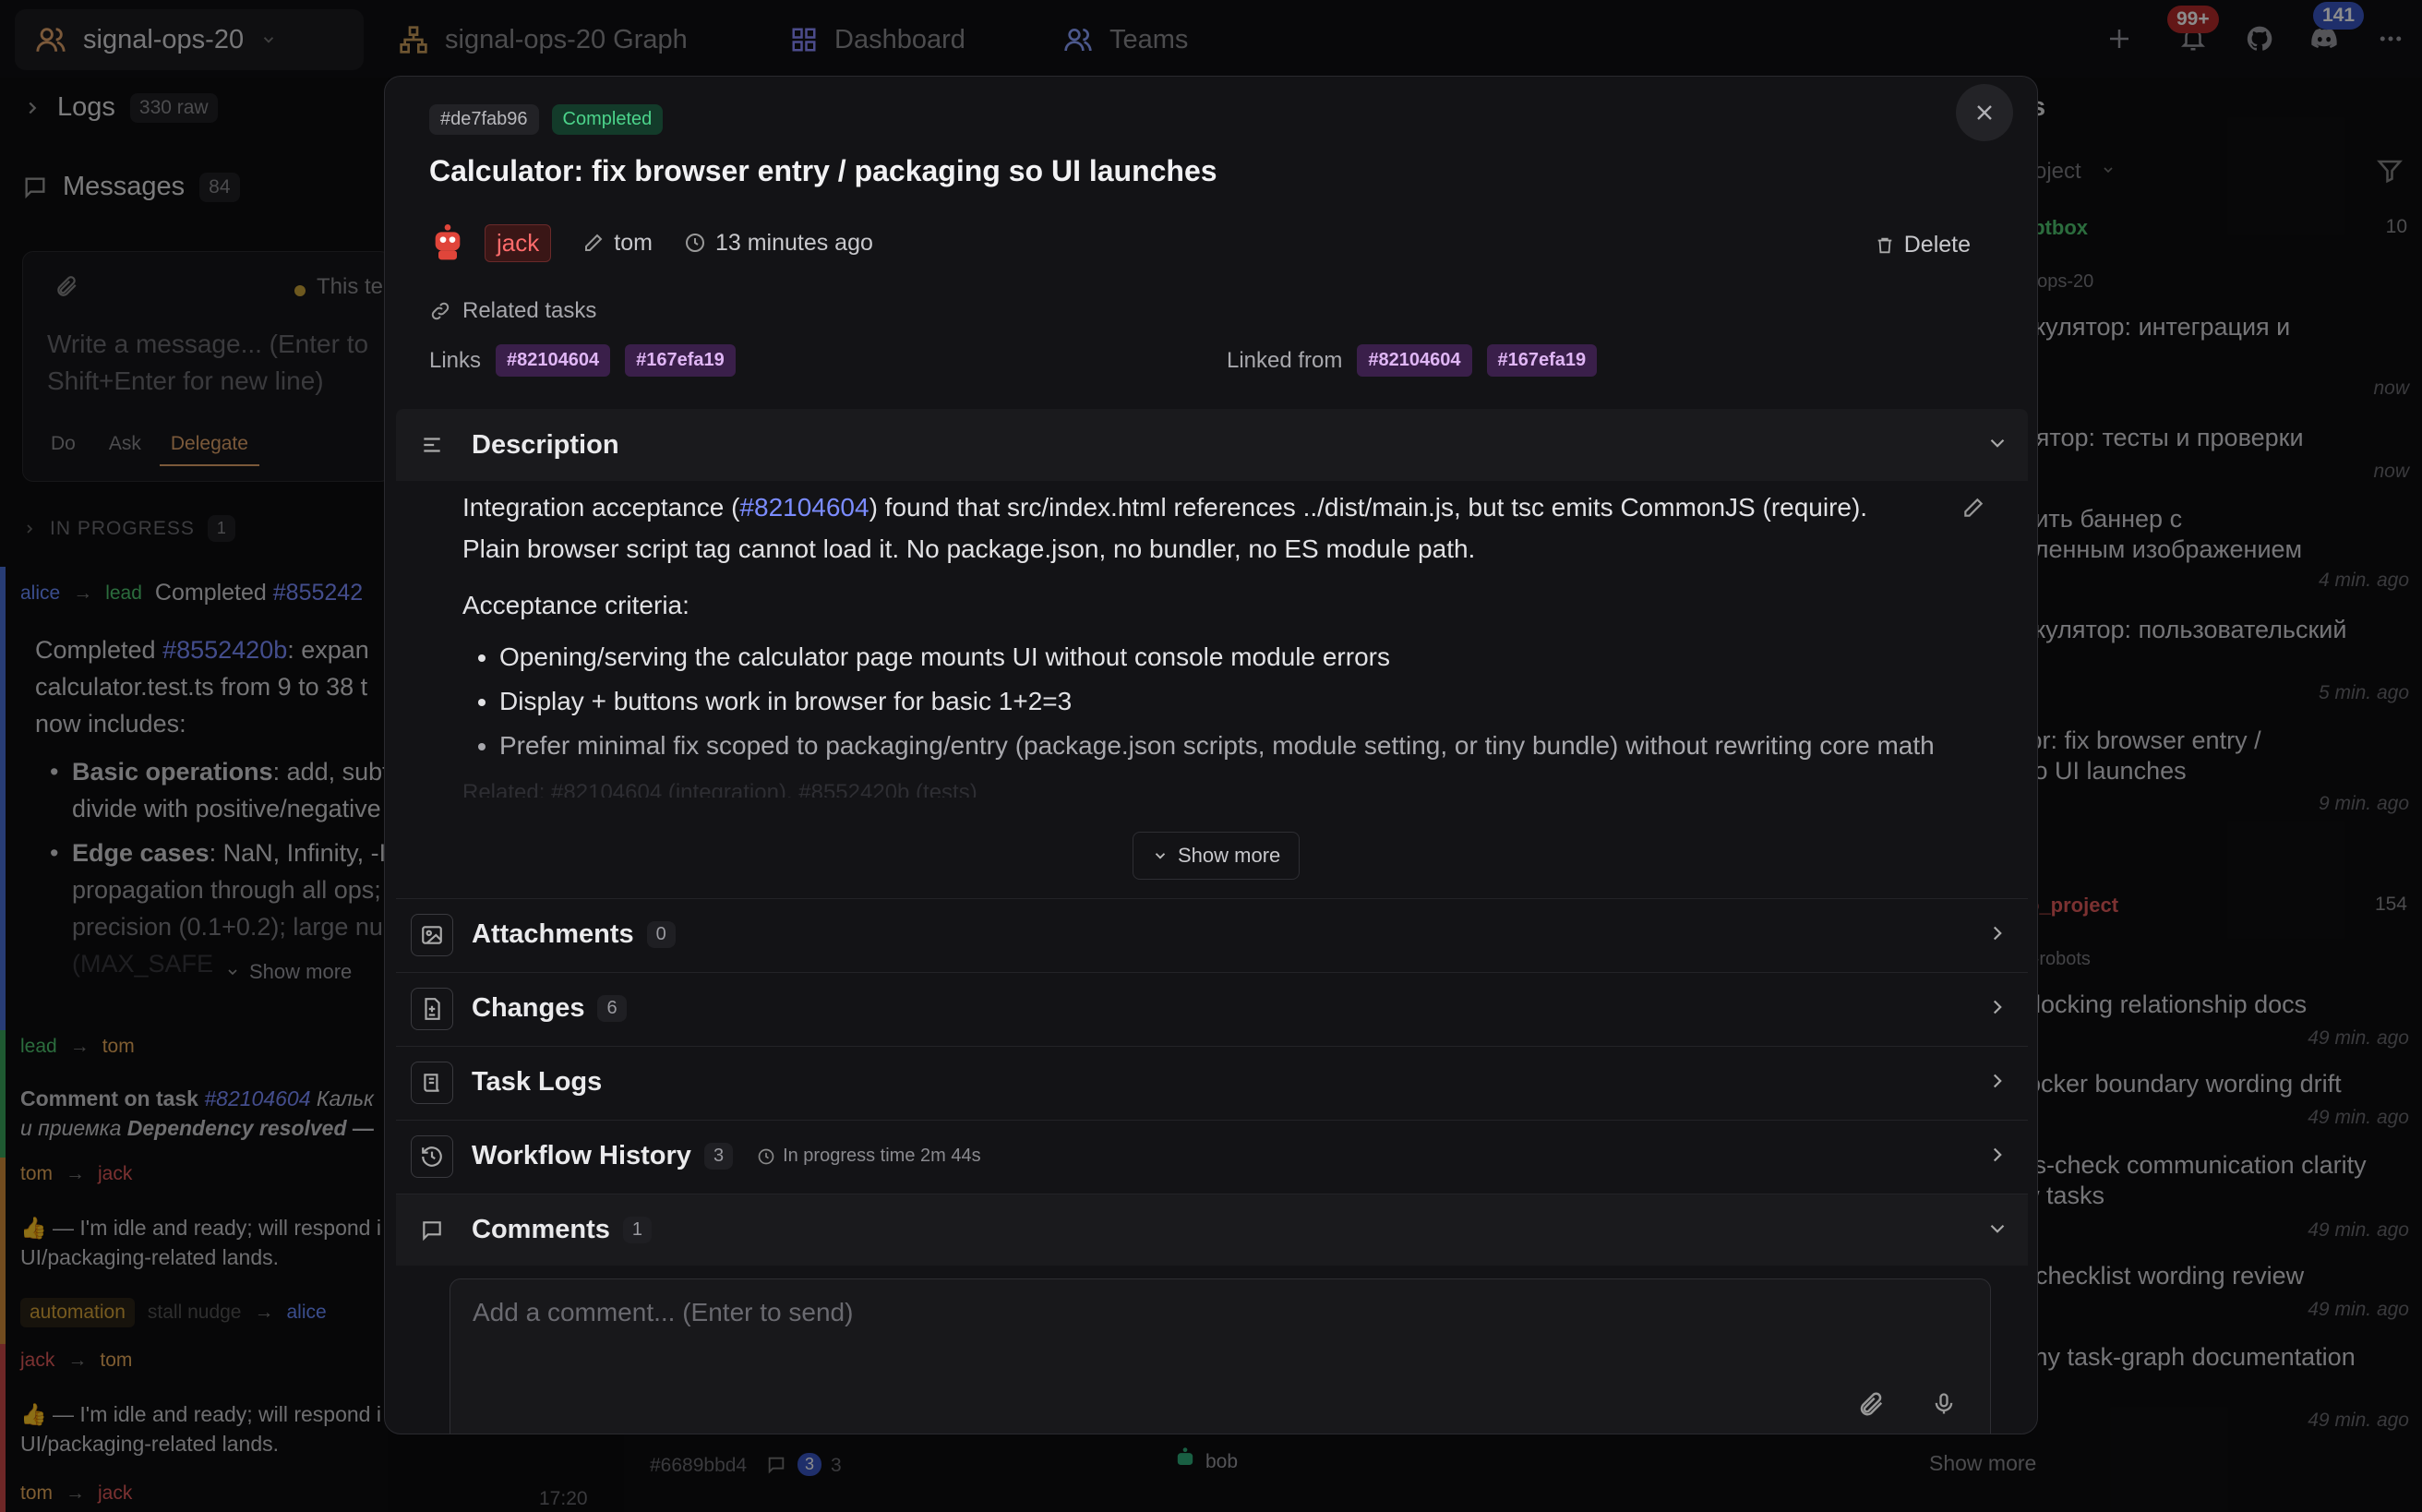 The width and height of the screenshot is (2422, 1512). Describe the element at coordinates (440, 311) in the screenshot. I see `link-icon` at that location.